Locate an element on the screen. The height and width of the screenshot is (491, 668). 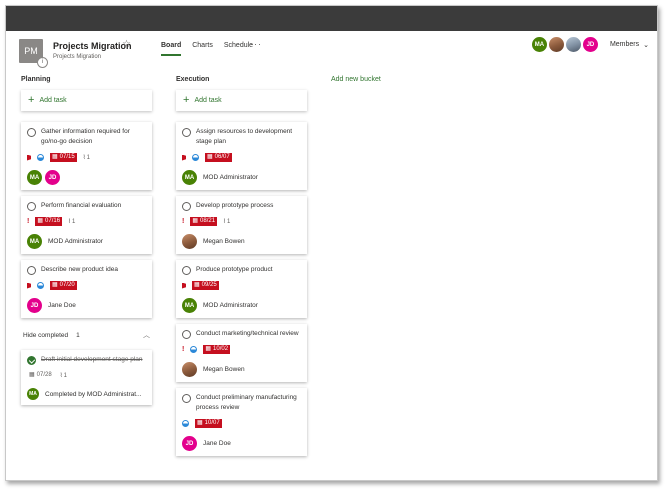
bucket-title: Execution is located at coordinates (241, 83).